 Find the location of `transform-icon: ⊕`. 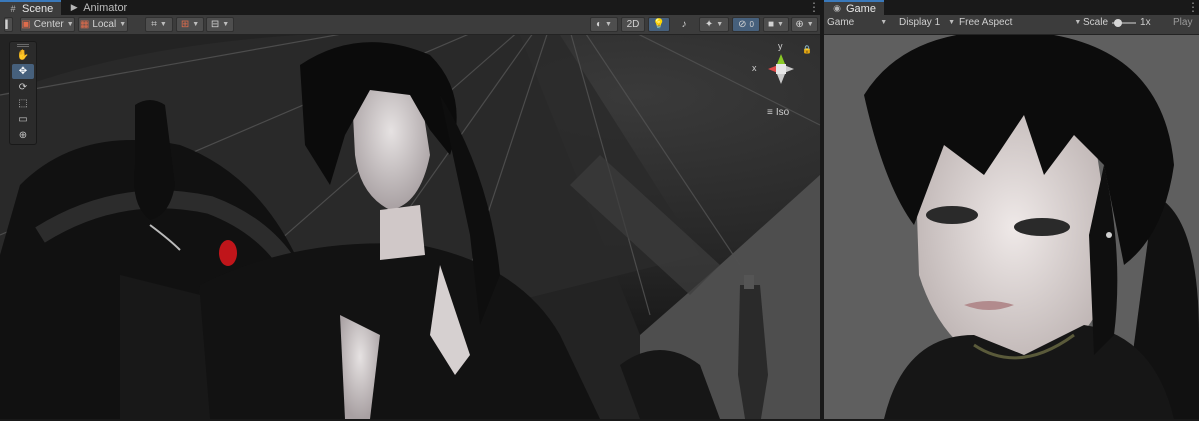

transform-icon: ⊕ is located at coordinates (23, 135).